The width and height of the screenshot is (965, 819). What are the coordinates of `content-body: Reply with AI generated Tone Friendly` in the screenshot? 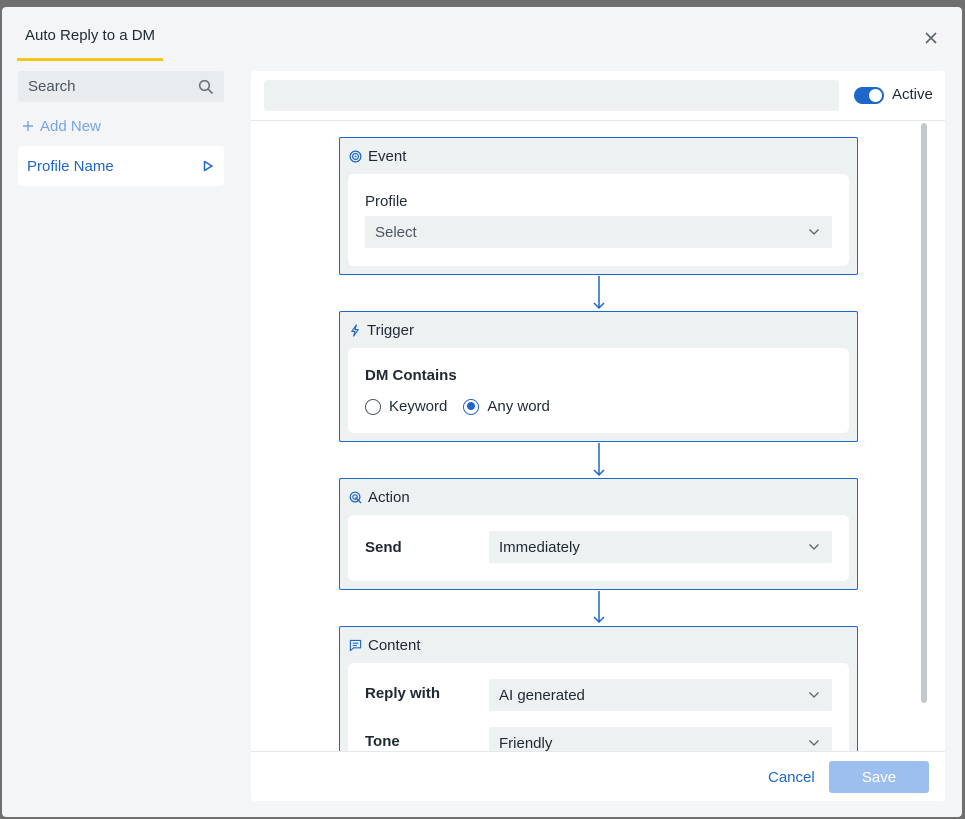 It's located at (598, 707).